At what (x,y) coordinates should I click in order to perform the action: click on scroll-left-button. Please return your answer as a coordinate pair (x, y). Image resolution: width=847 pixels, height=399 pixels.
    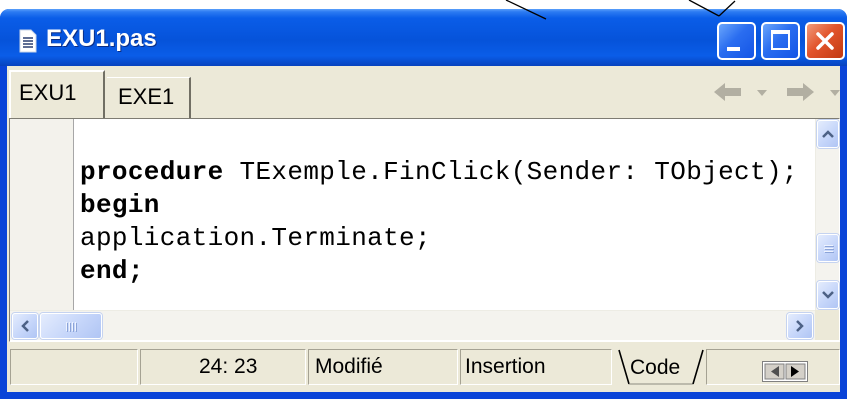
    Looking at the image, I should click on (25, 326).